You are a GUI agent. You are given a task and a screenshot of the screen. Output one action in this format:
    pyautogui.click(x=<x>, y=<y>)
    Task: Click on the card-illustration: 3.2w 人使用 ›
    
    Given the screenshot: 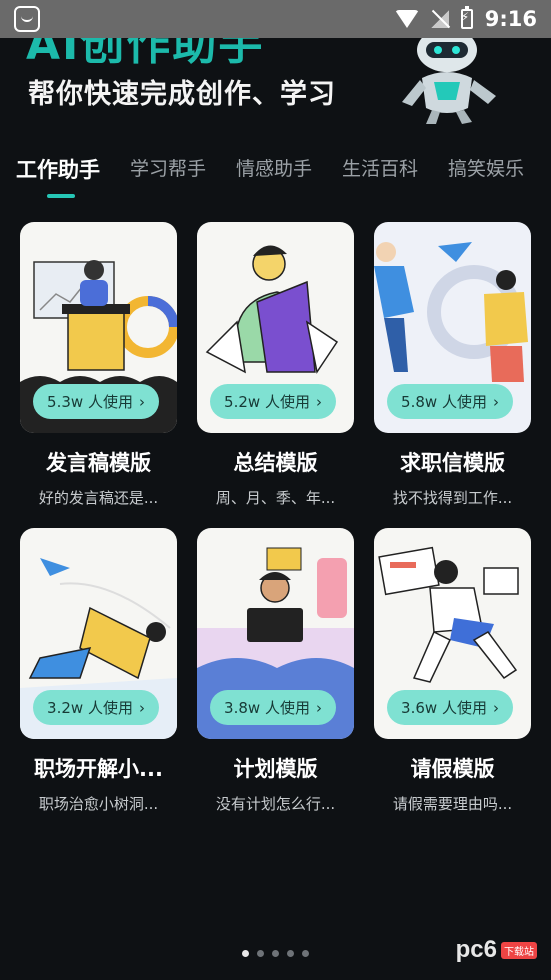 What is the action you would take?
    pyautogui.click(x=98, y=633)
    